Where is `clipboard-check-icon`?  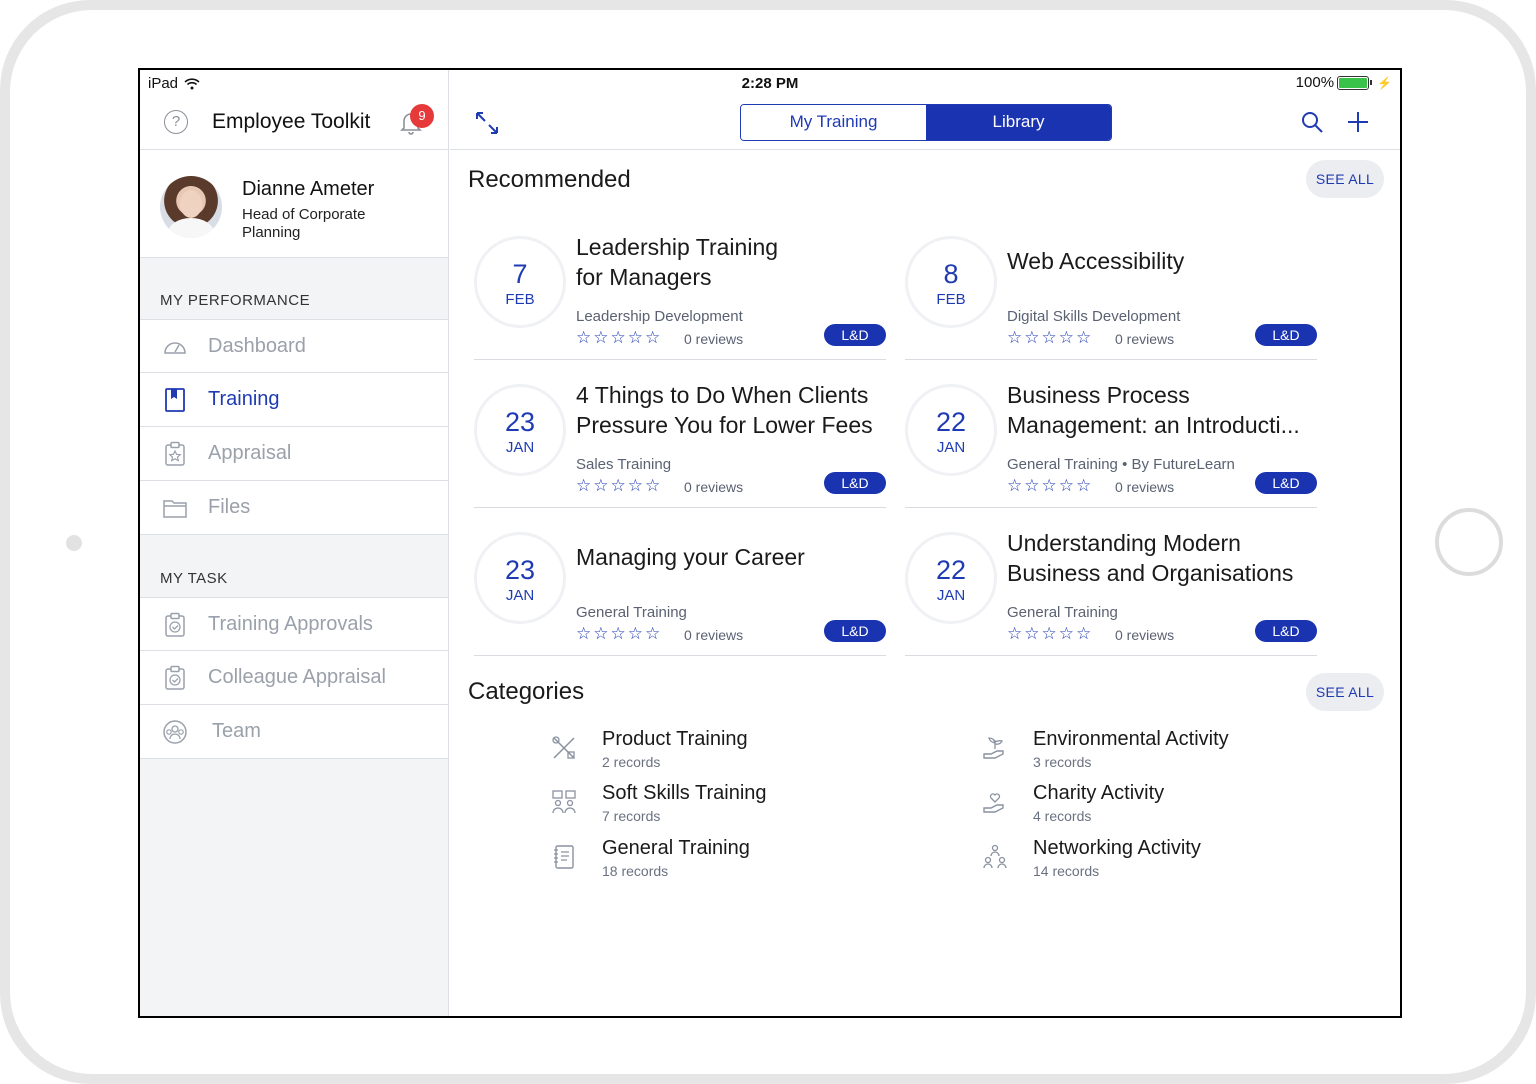
clipboard-check-icon is located at coordinates (175, 677).